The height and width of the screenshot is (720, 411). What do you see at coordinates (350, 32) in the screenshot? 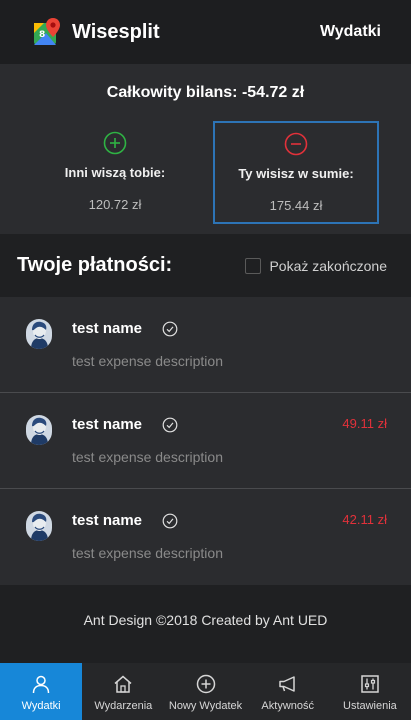
I see `header-expenses-link: Wydatki` at bounding box center [350, 32].